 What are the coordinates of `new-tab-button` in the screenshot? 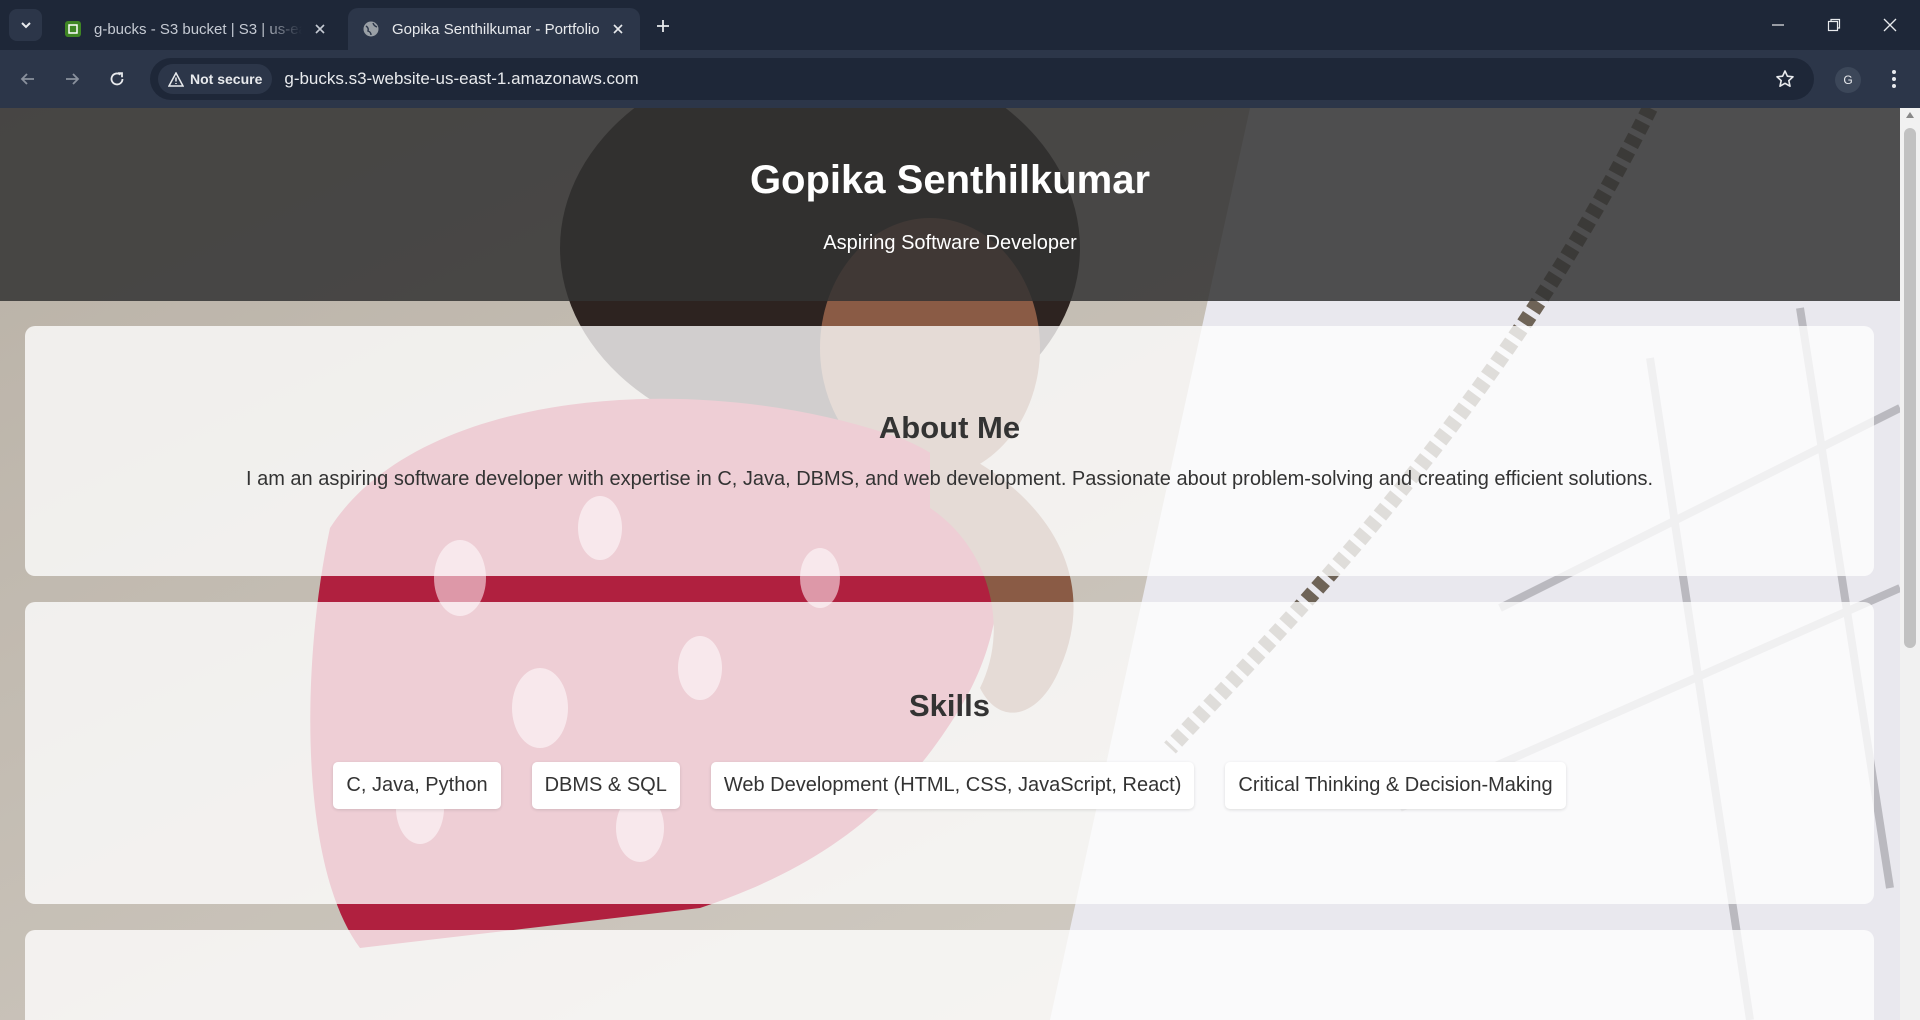 It's located at (663, 26).